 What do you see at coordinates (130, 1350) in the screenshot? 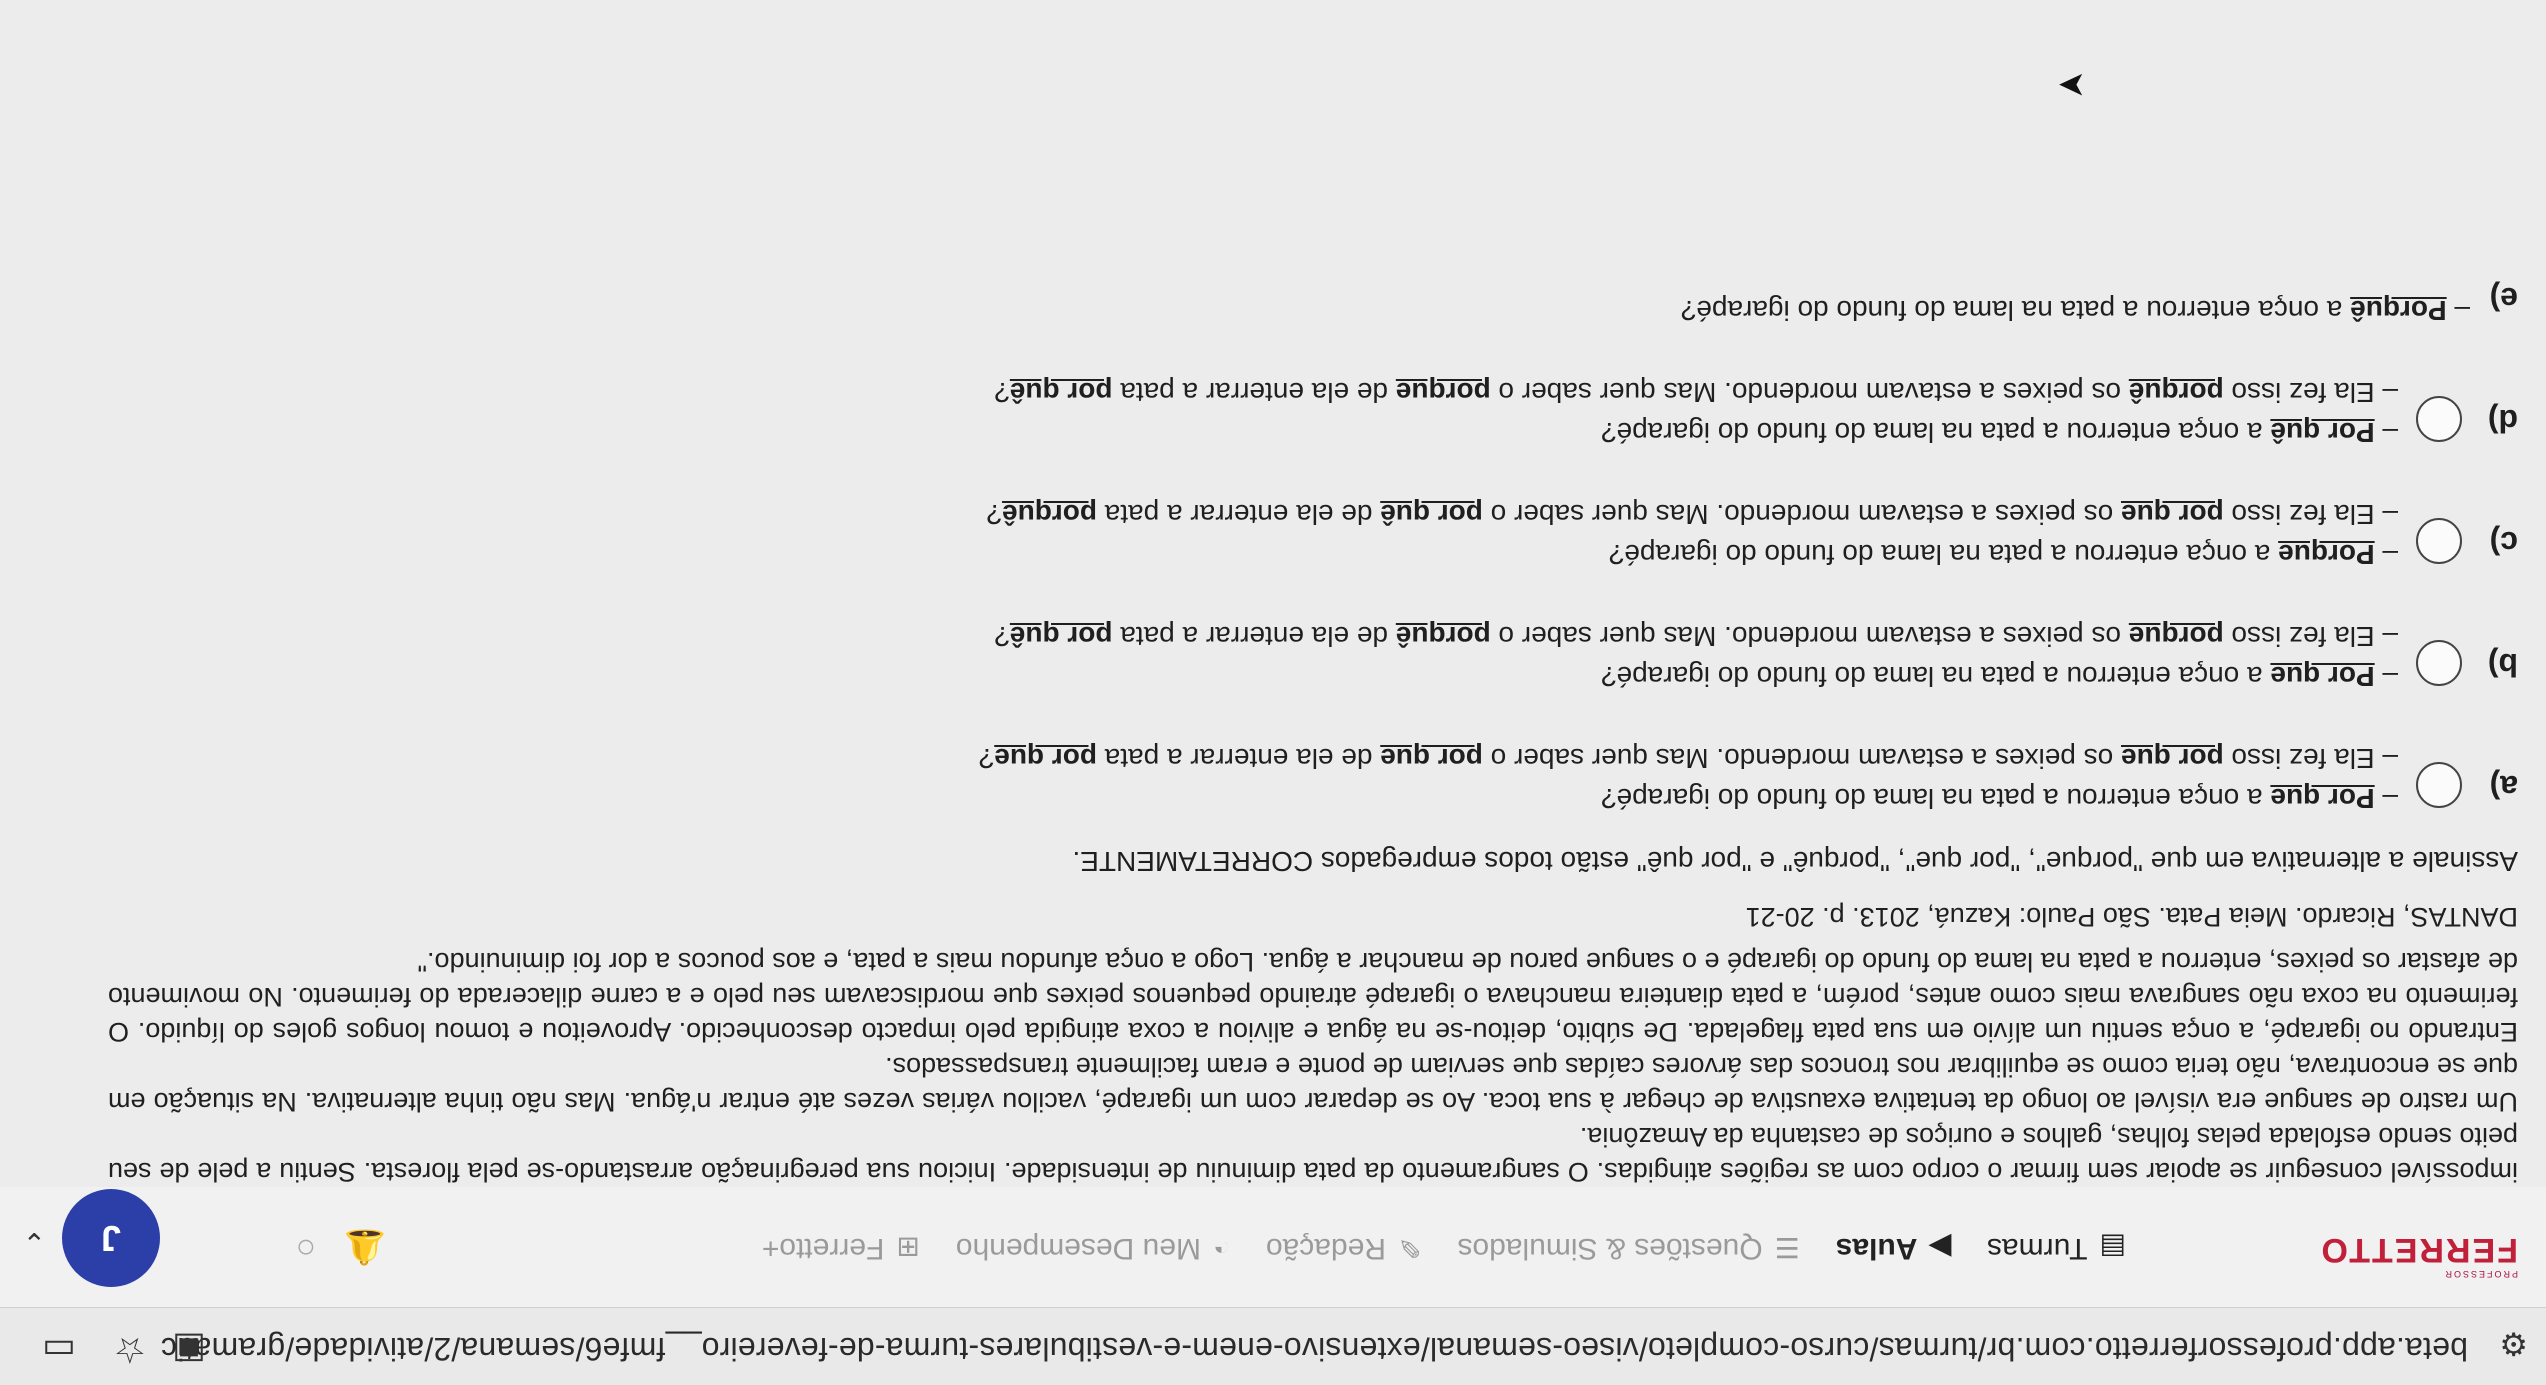
I see `star-icon: ☆` at bounding box center [130, 1350].